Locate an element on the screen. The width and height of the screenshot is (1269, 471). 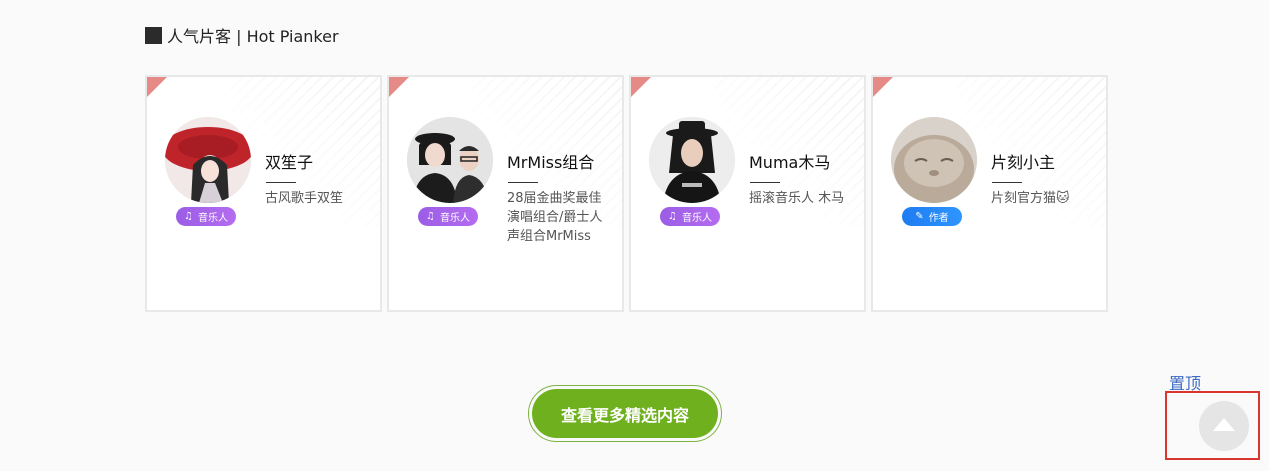
pianker-card: ♫ 音乐人 Muma木马 摇滚音乐人 木马 is located at coordinates (747, 193).